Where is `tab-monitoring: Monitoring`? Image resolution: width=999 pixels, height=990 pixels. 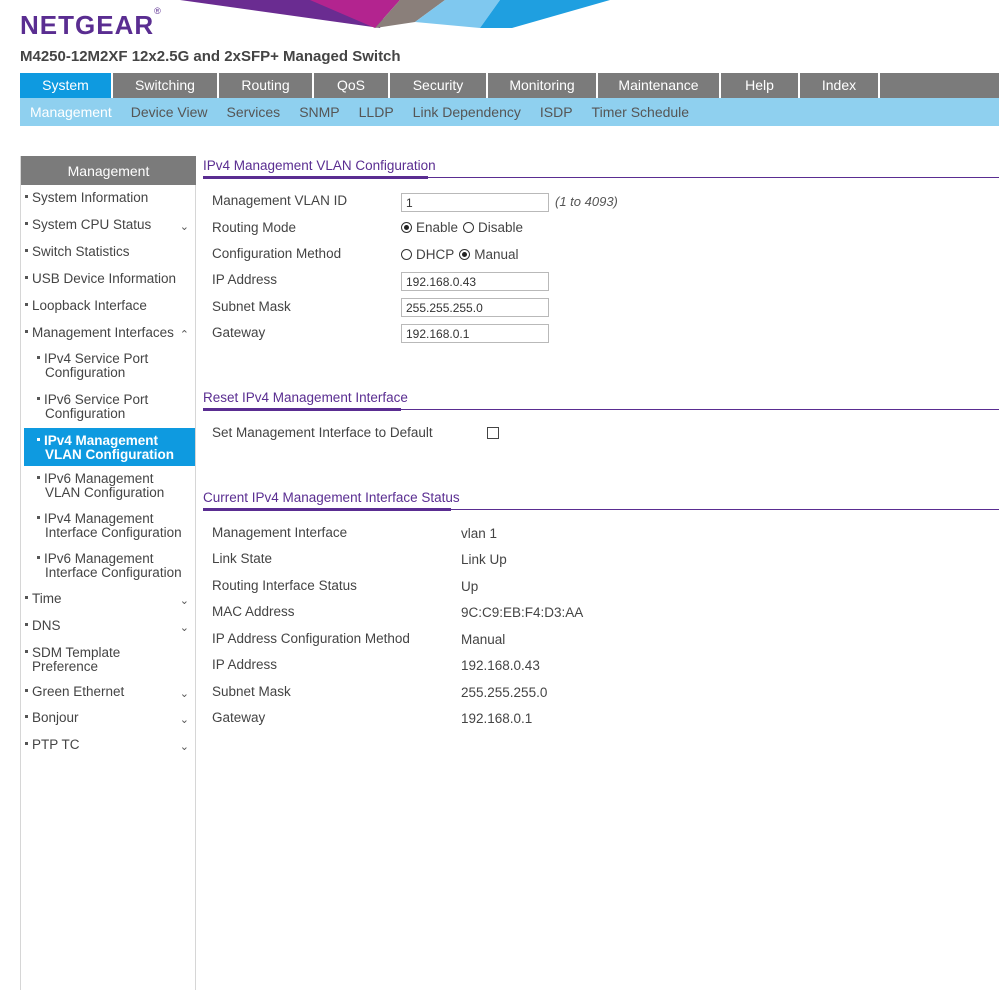
tab-monitoring: Monitoring is located at coordinates (543, 85).